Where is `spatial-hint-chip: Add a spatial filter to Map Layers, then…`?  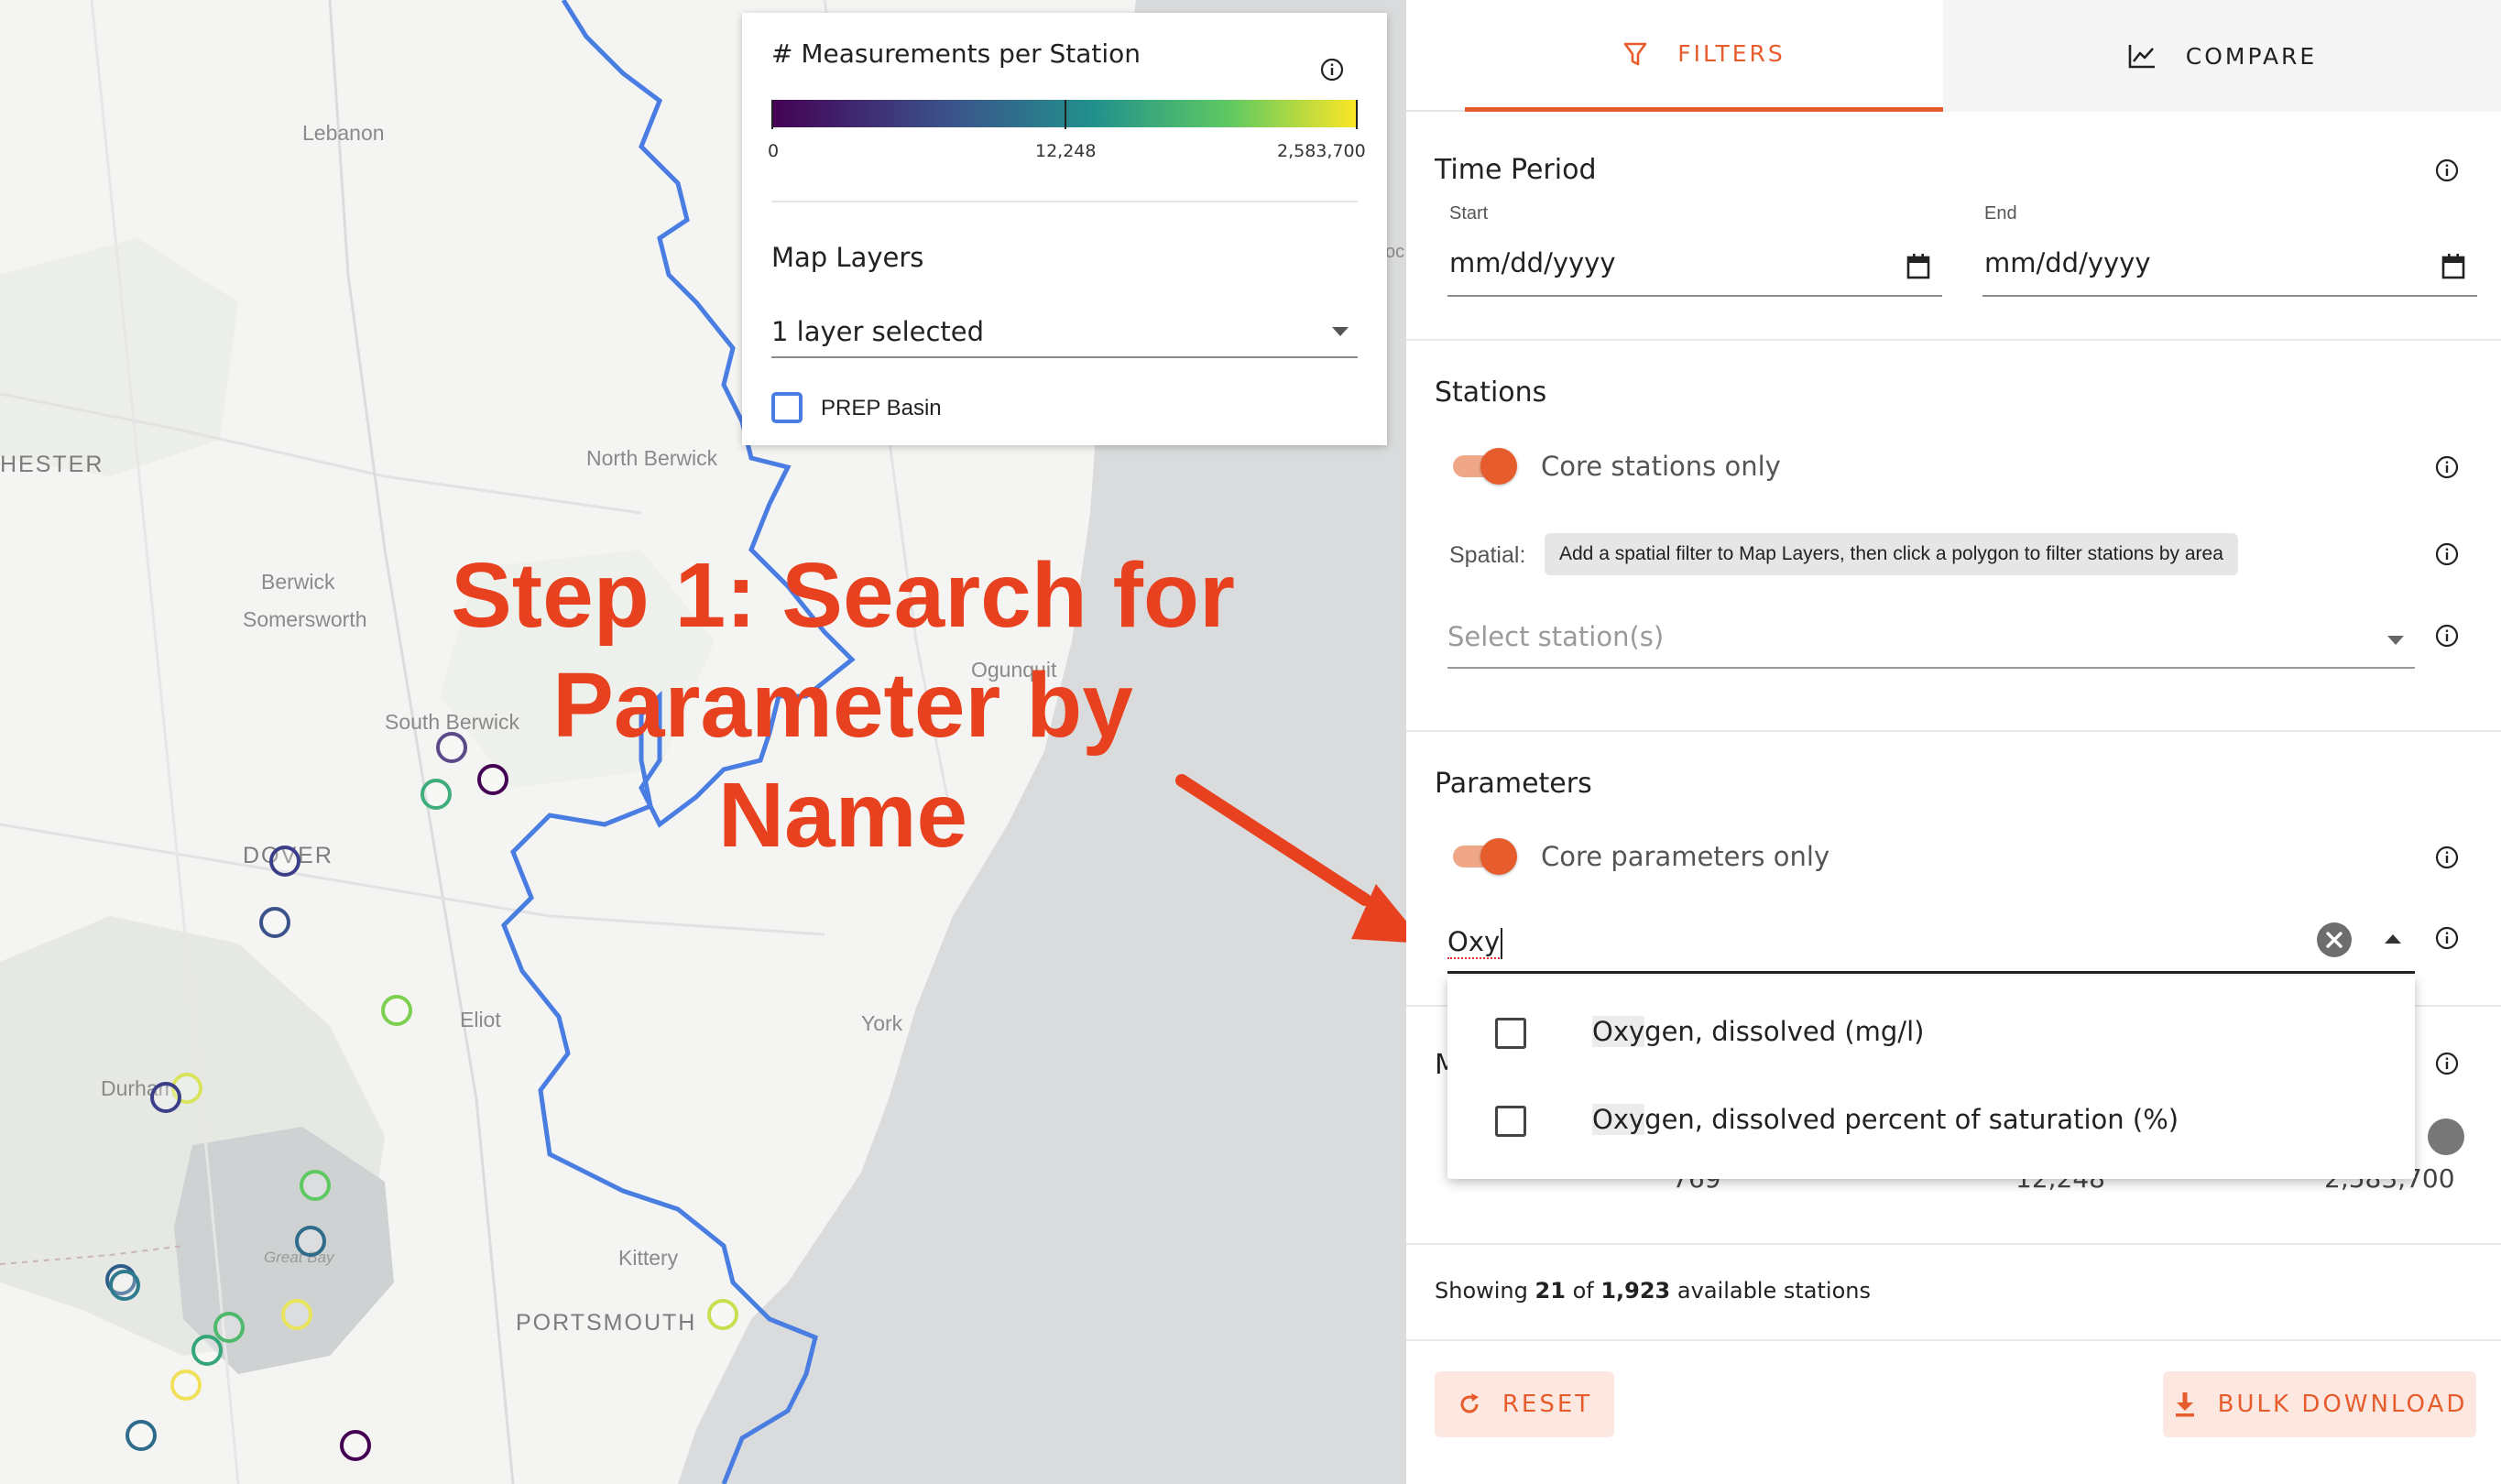
spatial-hint-chip: Add a spatial filter to Map Layers, then… is located at coordinates (1891, 554).